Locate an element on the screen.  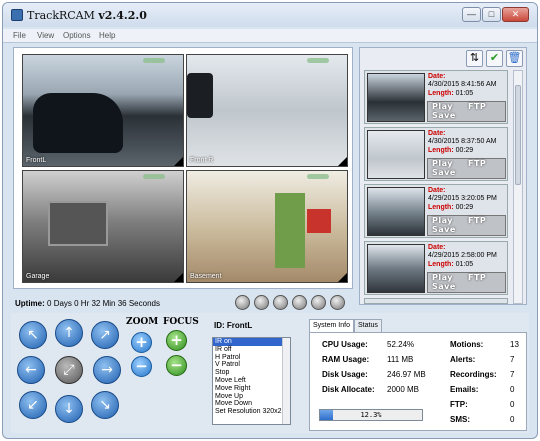
triangle-icon is located at coordinates (318, 302).